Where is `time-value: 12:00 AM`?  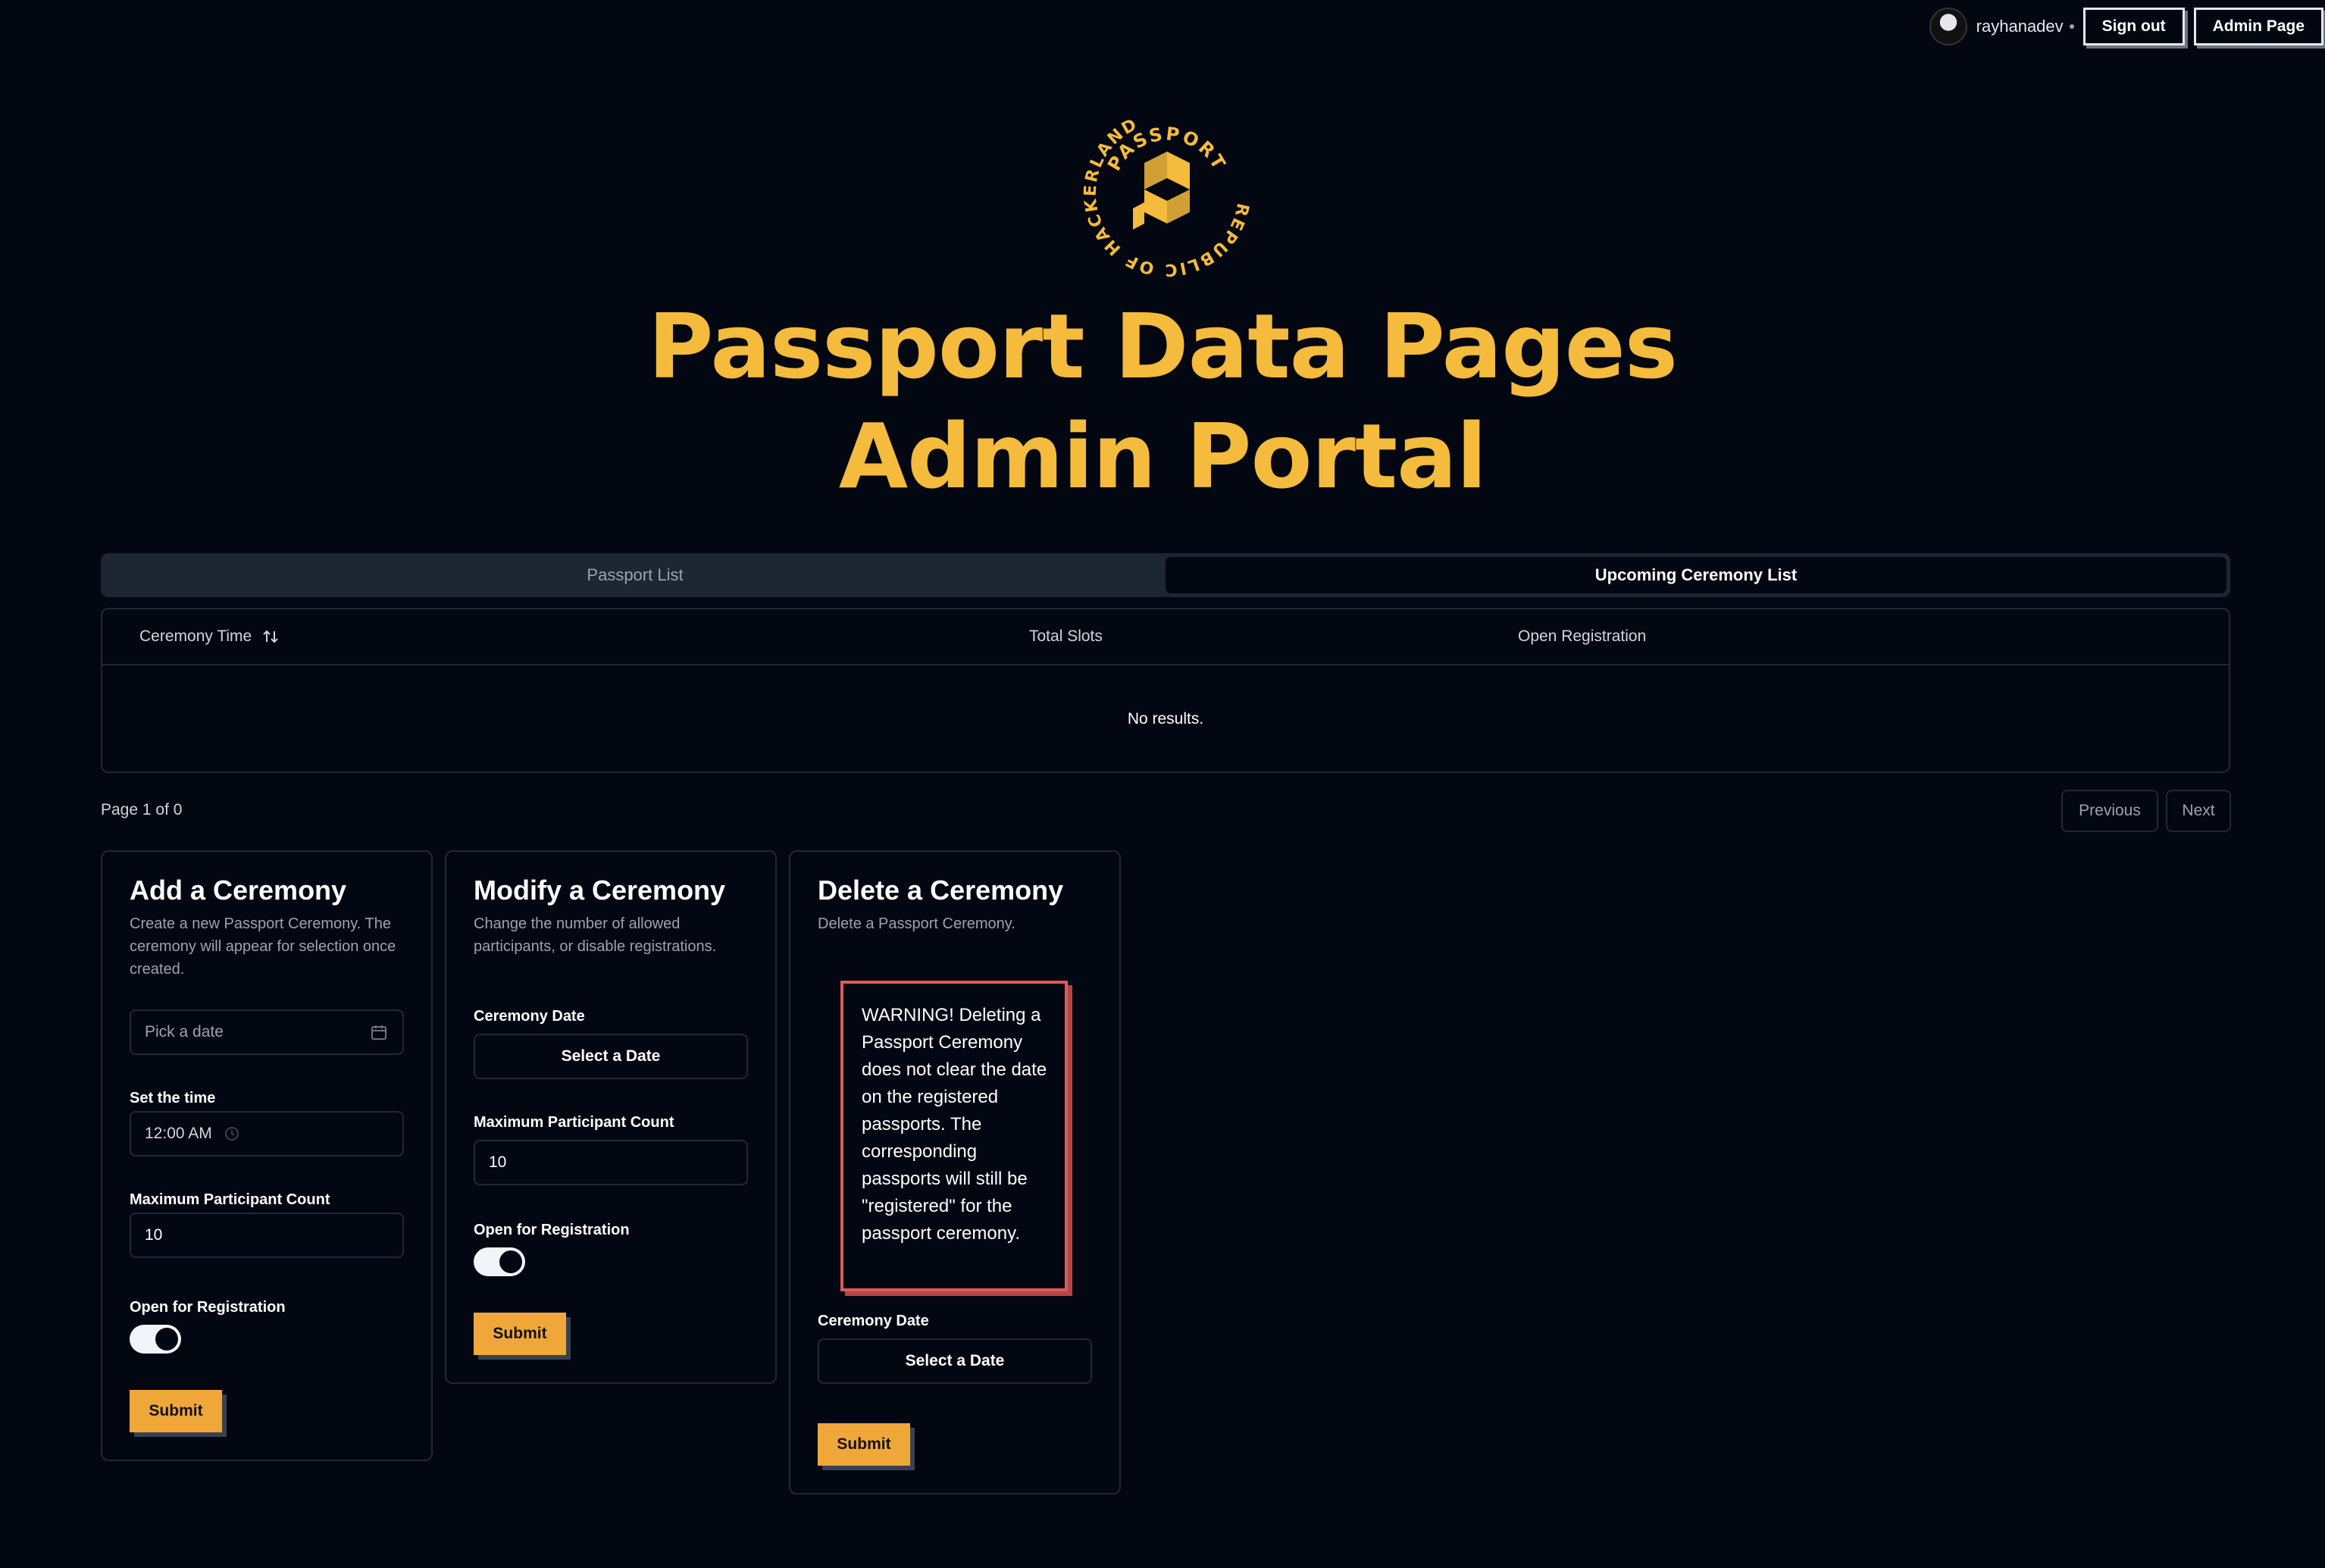 time-value: 12:00 AM is located at coordinates (178, 1133).